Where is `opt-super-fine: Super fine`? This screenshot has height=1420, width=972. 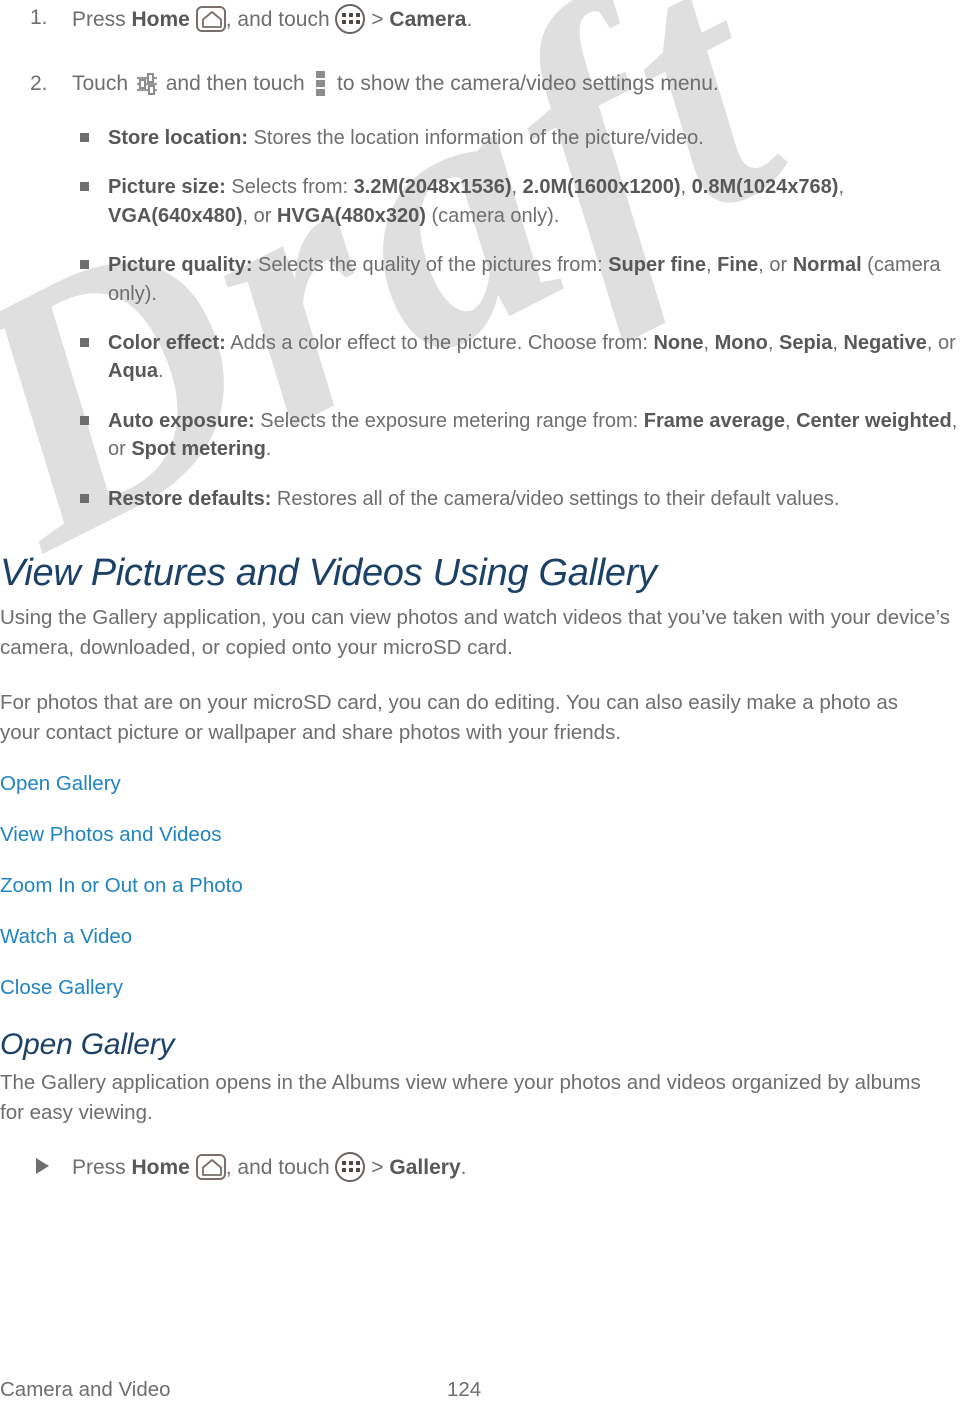 opt-super-fine: Super fine is located at coordinates (657, 265).